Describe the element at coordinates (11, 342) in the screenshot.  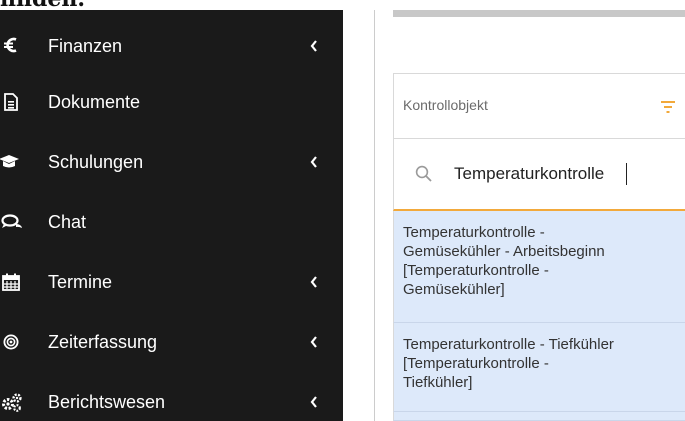
I see `target-icon` at that location.